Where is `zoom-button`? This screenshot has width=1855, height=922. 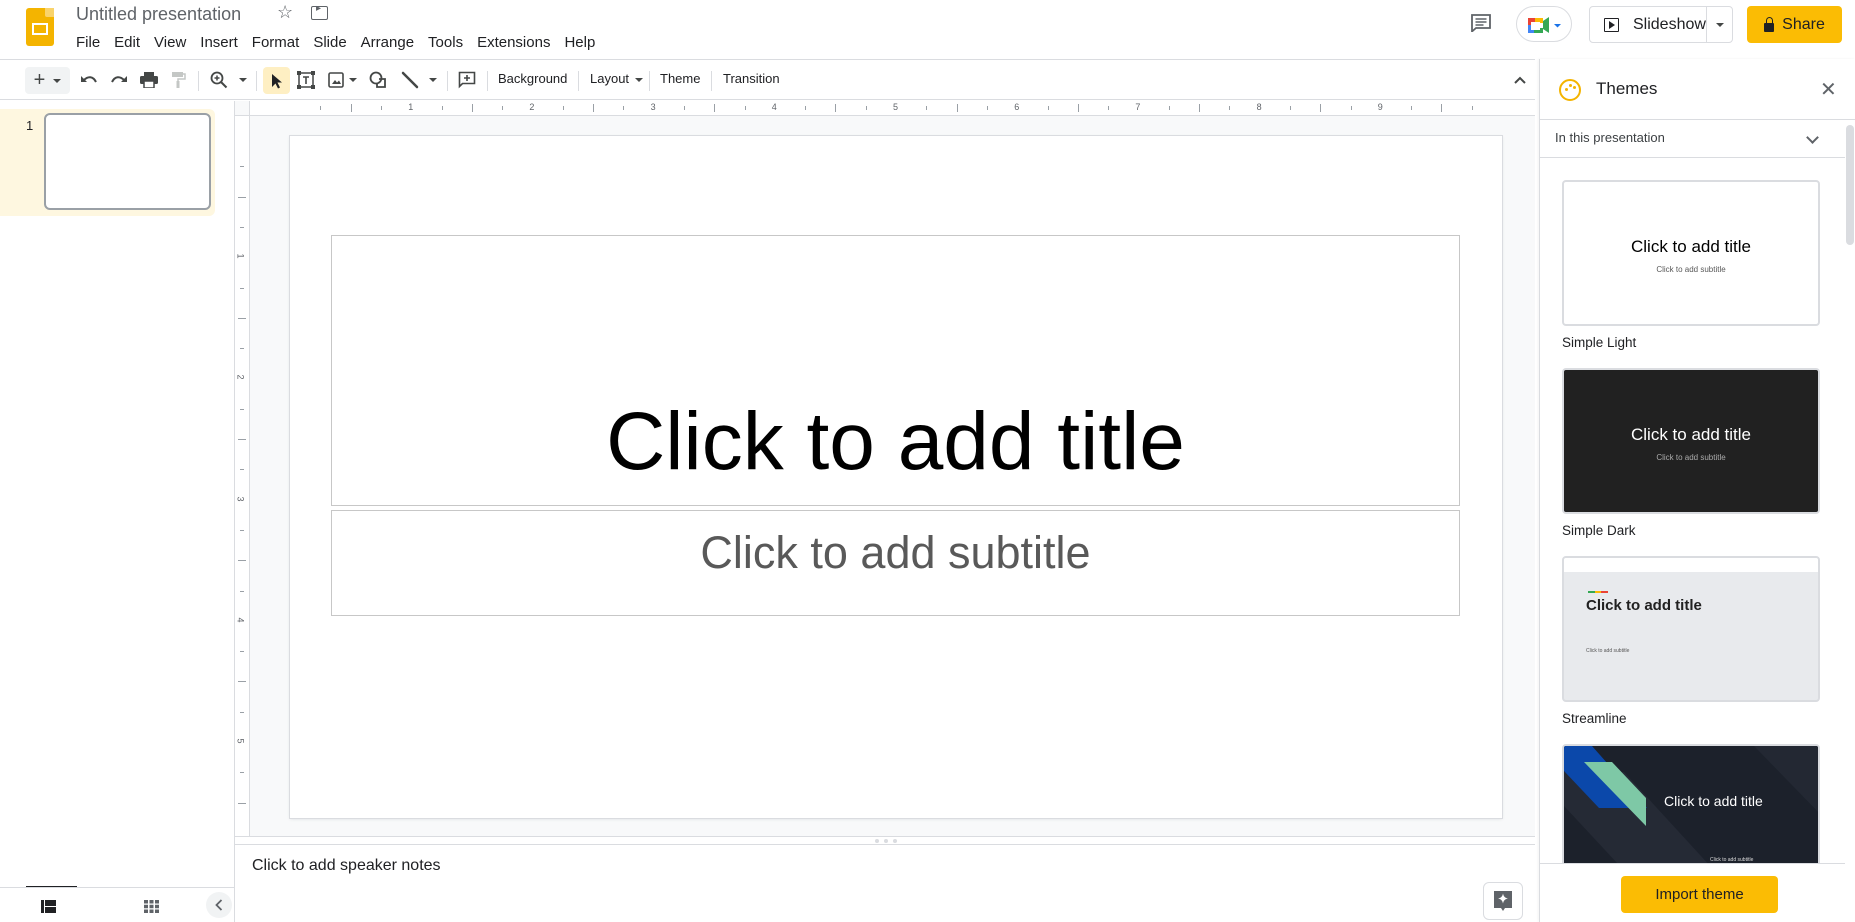
zoom-button is located at coordinates (219, 80).